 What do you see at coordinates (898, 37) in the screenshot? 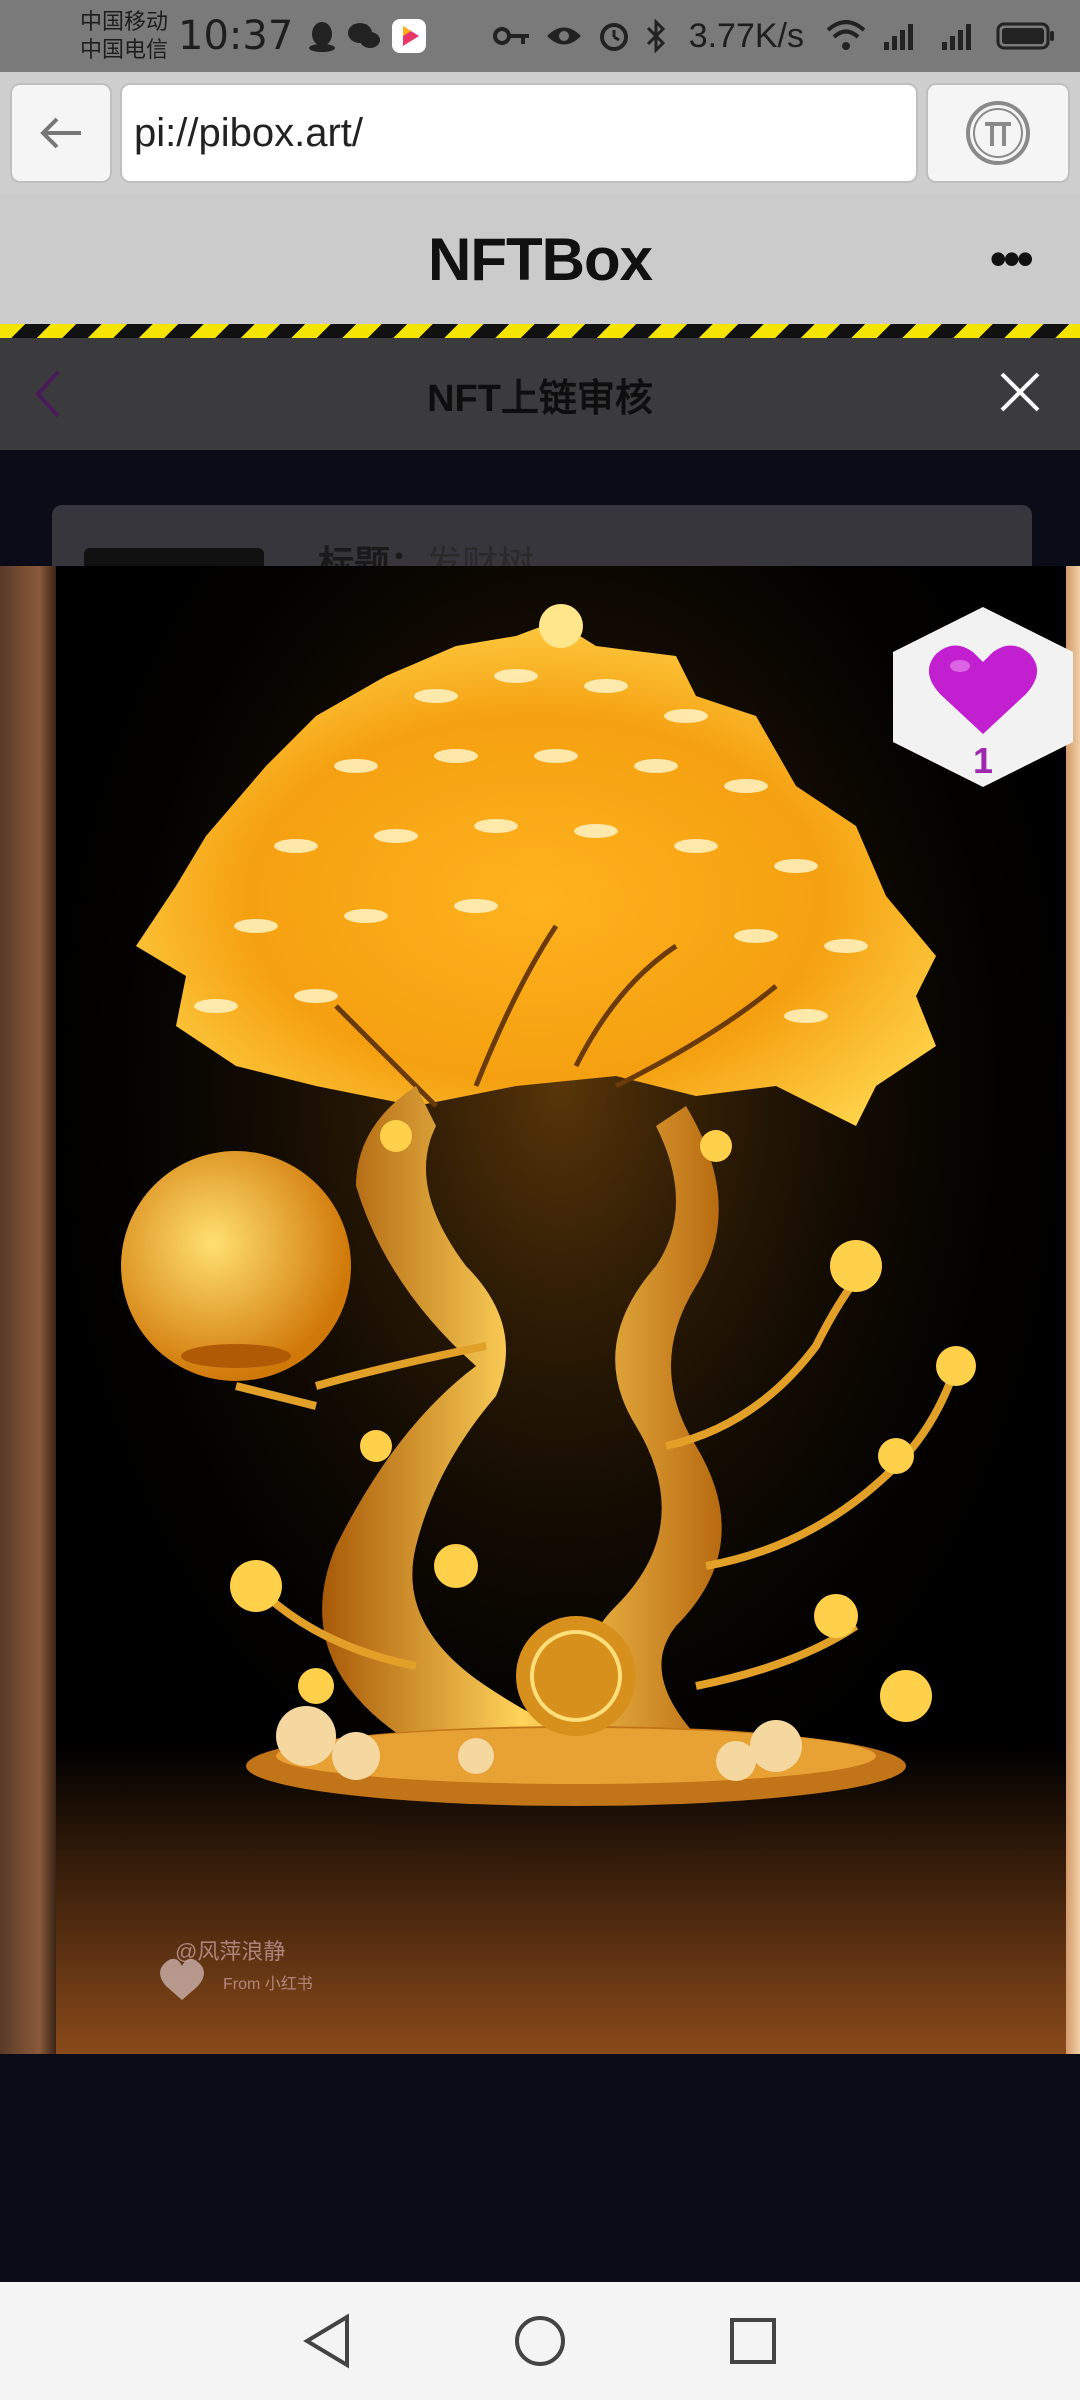
I see `signal-5g-icon` at bounding box center [898, 37].